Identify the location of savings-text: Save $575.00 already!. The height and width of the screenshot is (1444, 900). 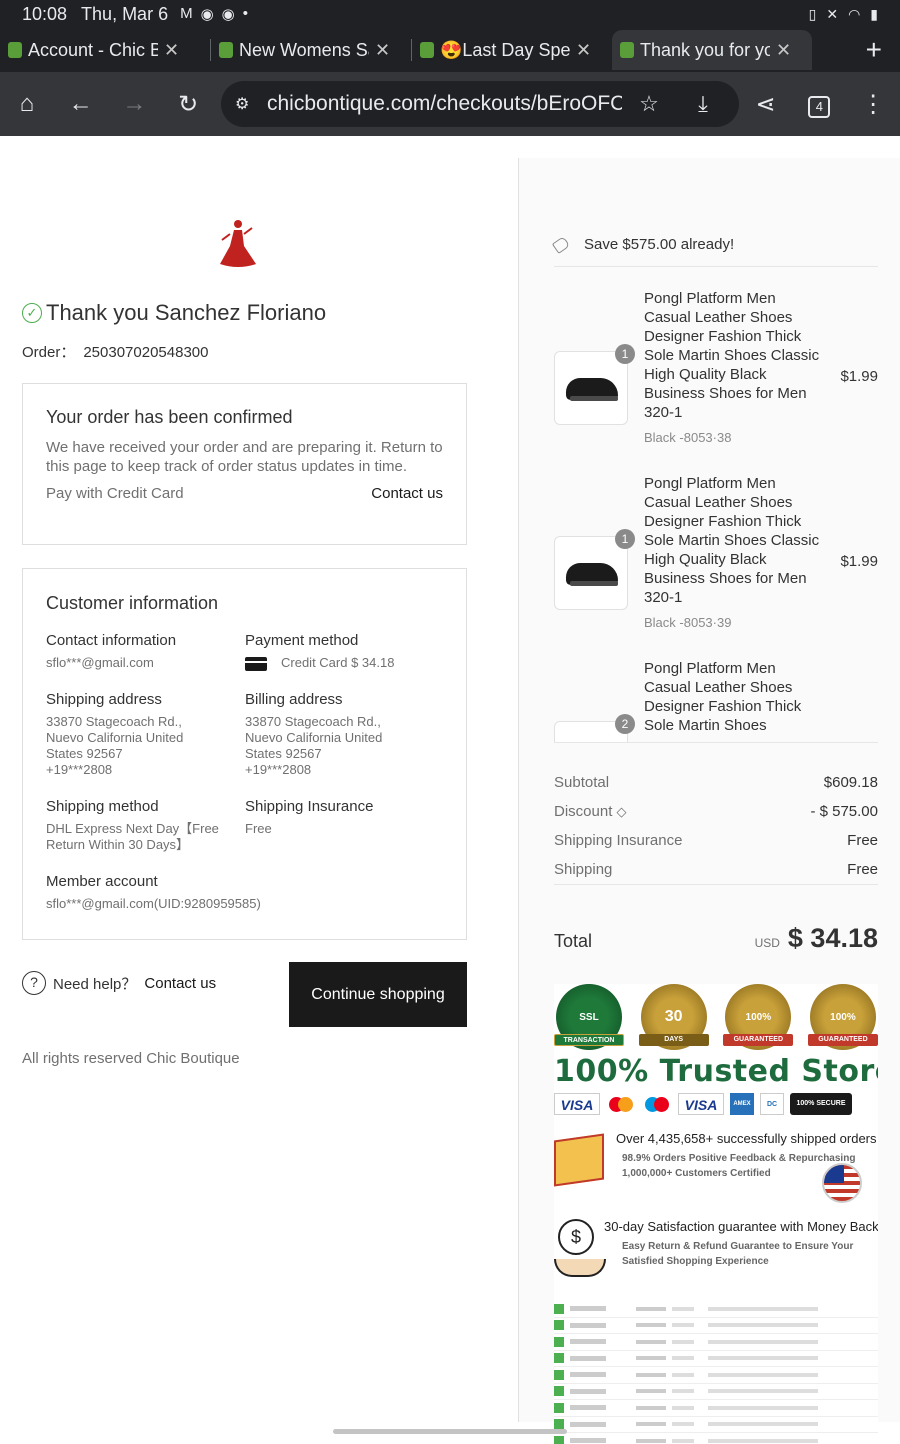
(659, 244).